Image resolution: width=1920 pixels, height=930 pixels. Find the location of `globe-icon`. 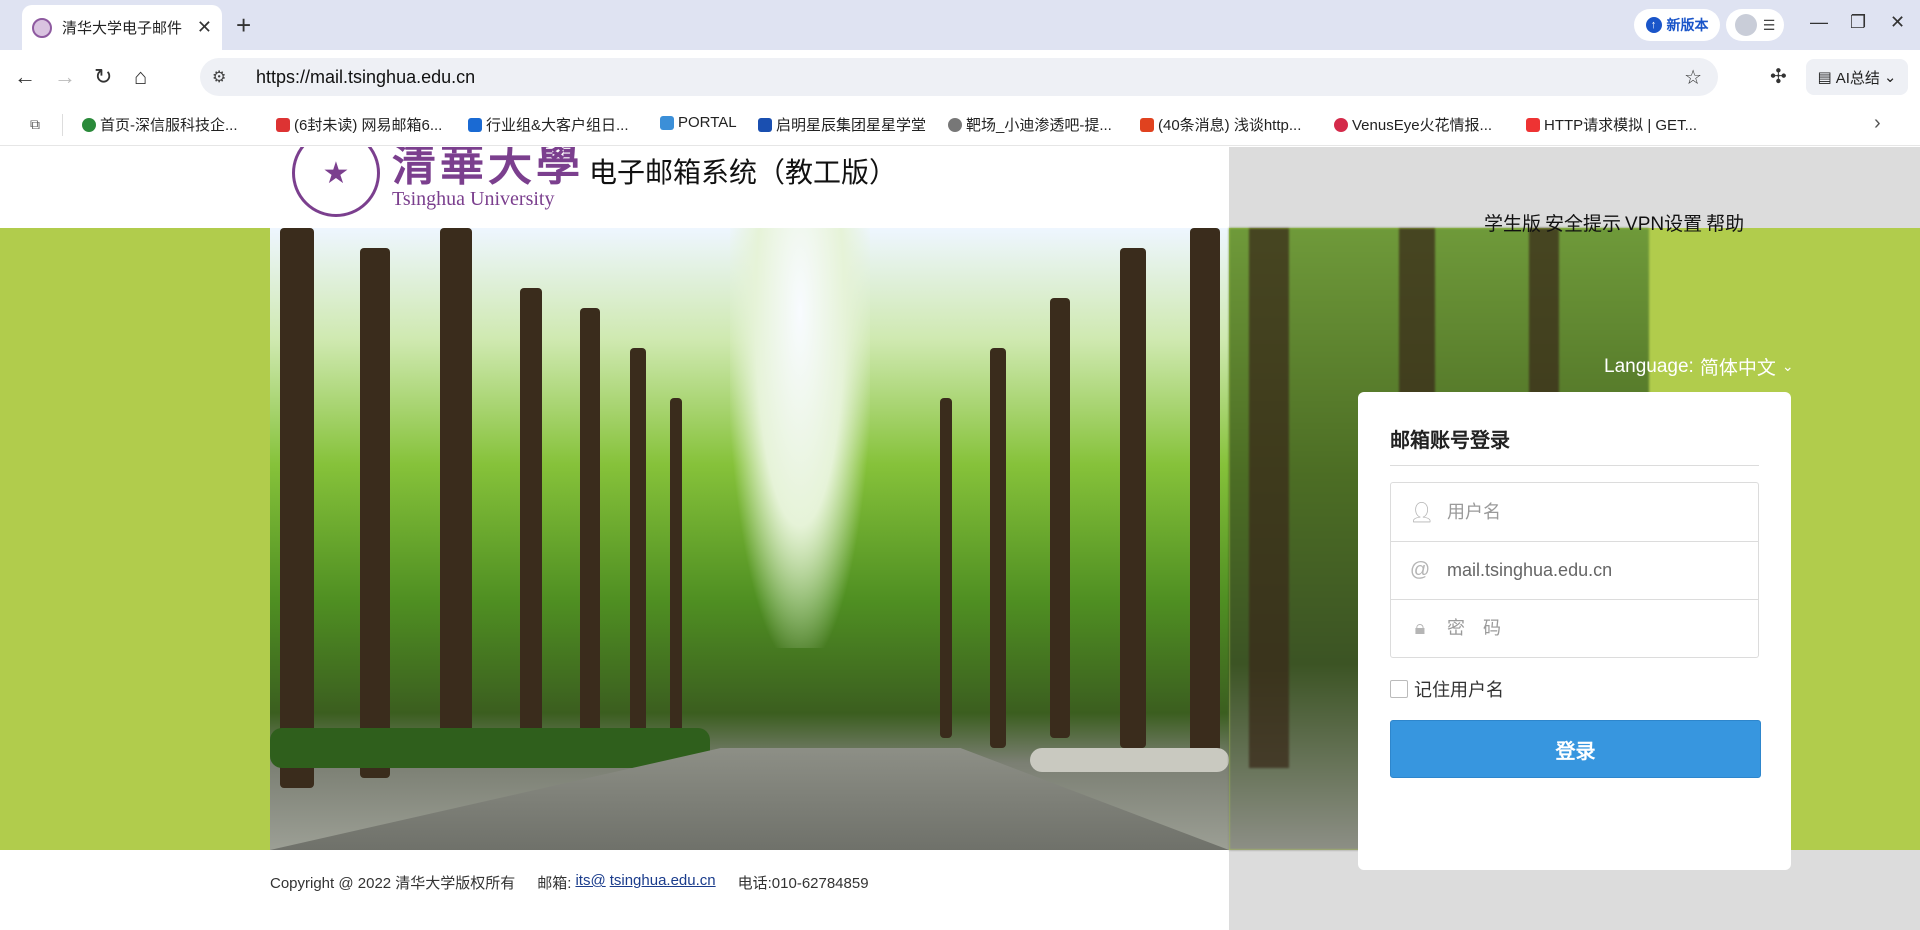

globe-icon is located at coordinates (89, 124).